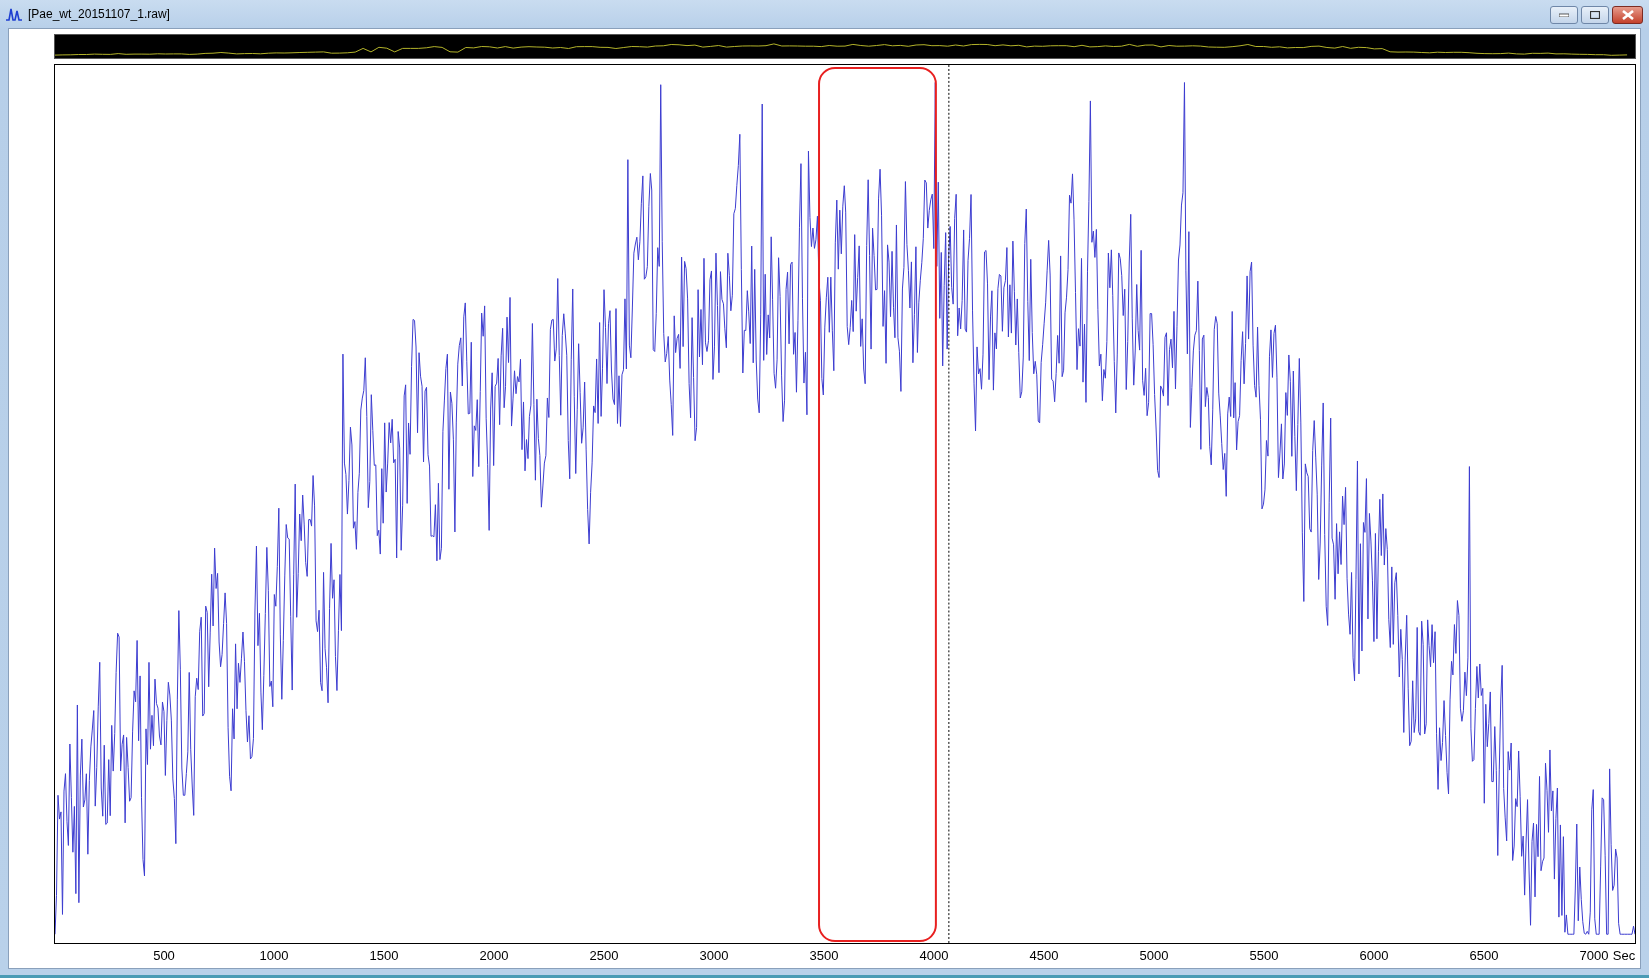 Image resolution: width=1649 pixels, height=978 pixels. Describe the element at coordinates (1484, 955) in the screenshot. I see `tick-label: 6500` at that location.